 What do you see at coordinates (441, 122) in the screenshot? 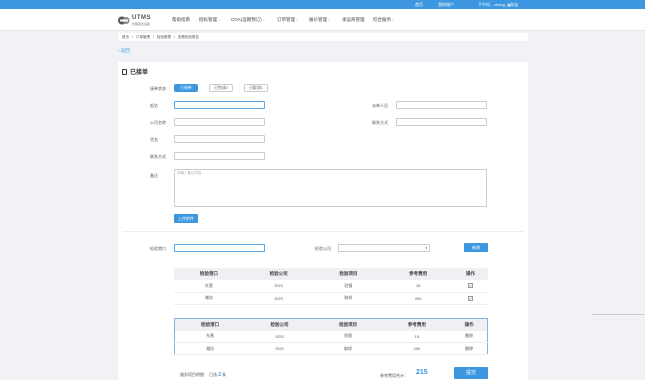
I see `contact2-input` at bounding box center [441, 122].